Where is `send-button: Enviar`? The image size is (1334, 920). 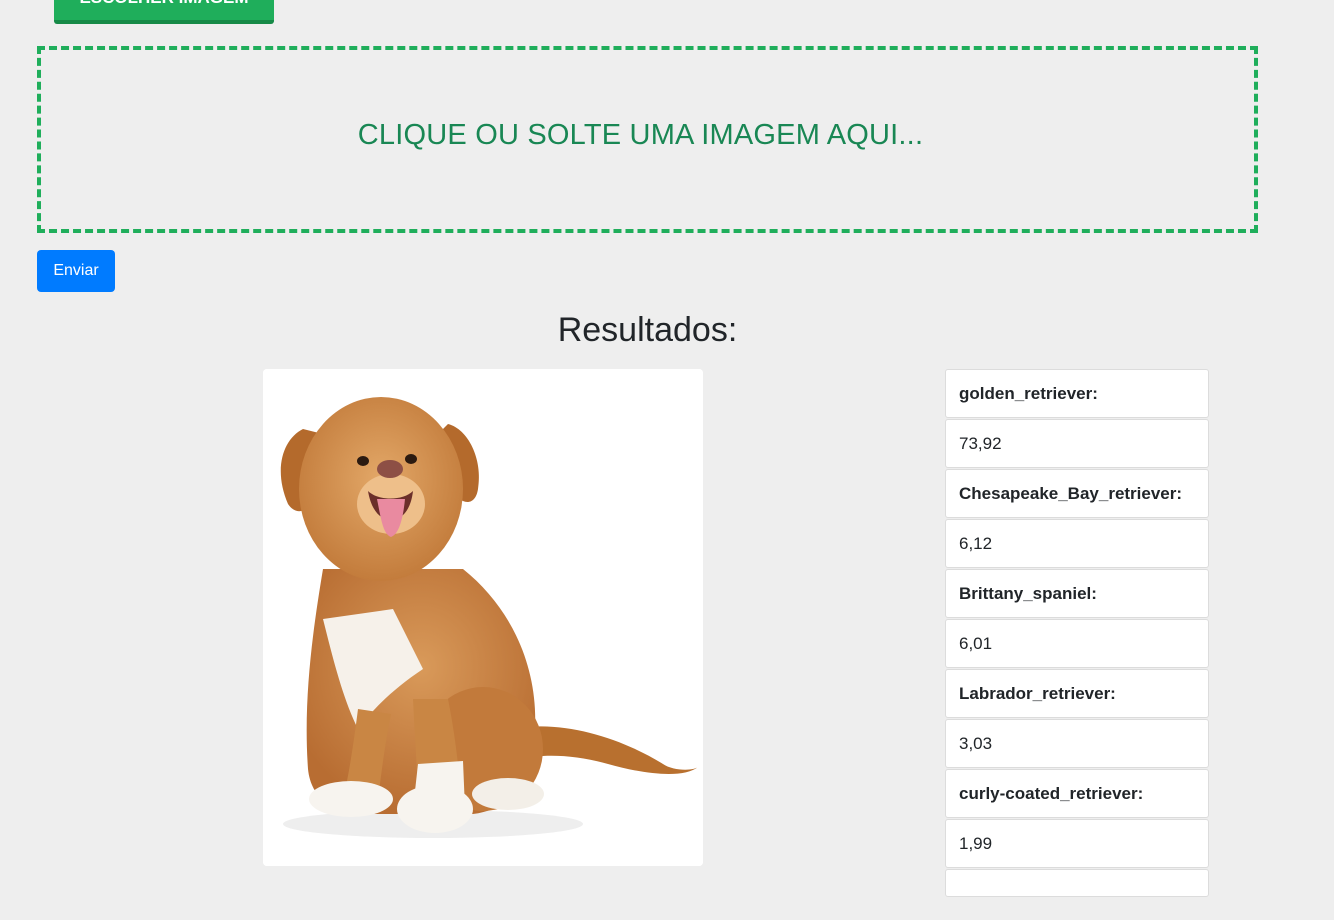 send-button: Enviar is located at coordinates (76, 271).